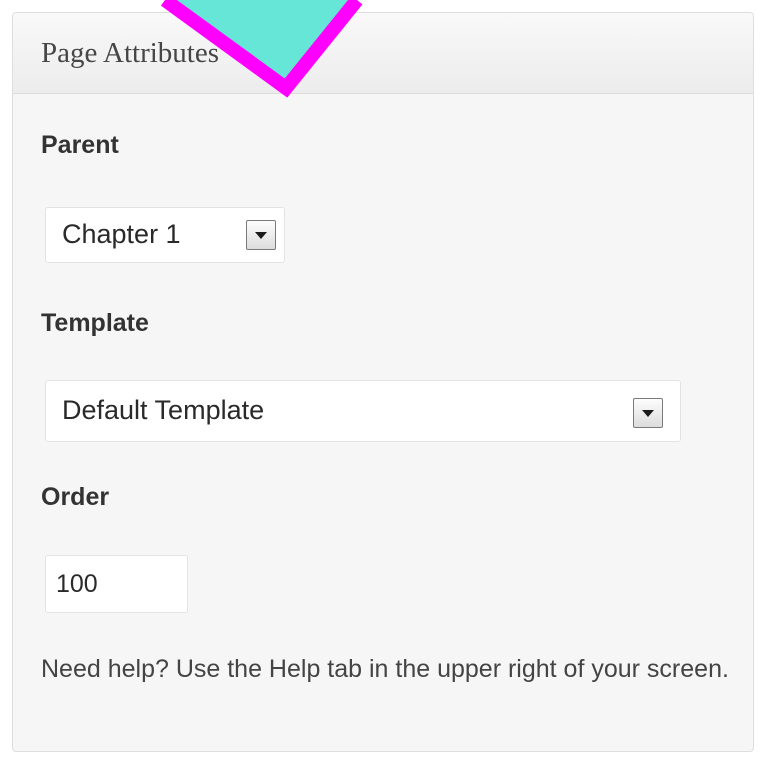 This screenshot has width=777, height=769. I want to click on order-input, so click(116, 584).